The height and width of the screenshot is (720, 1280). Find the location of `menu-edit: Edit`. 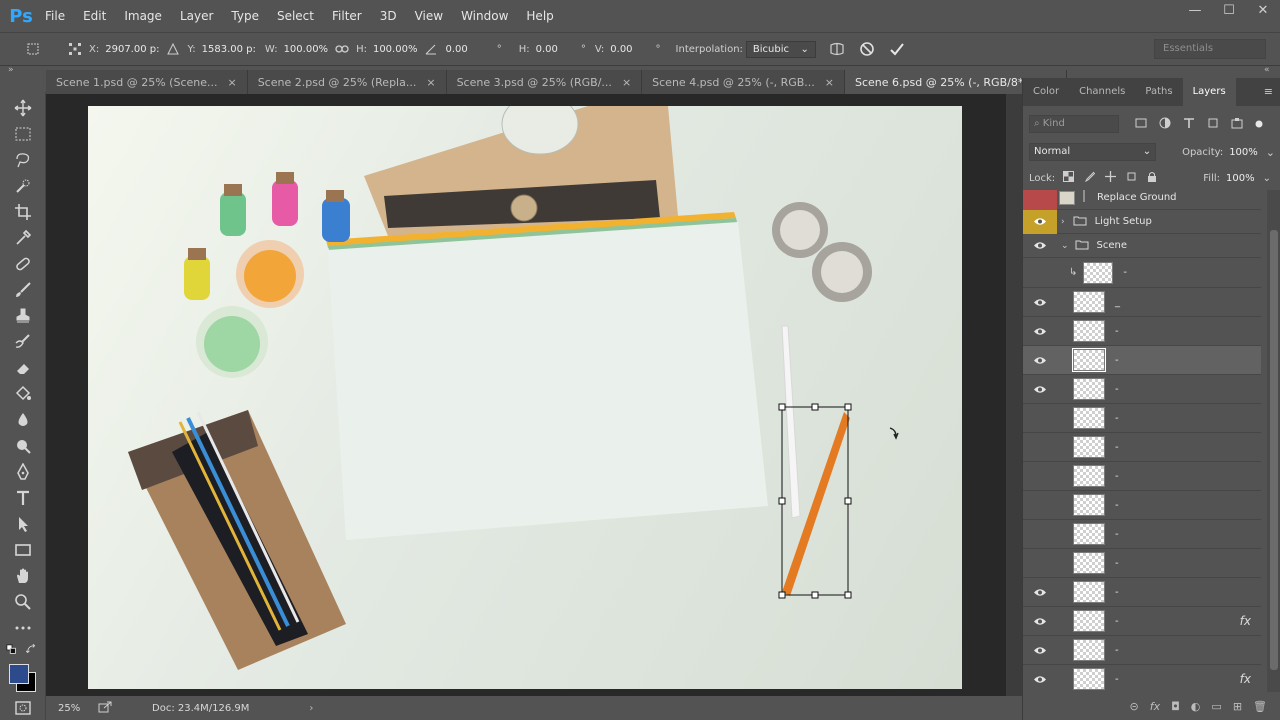

menu-edit: Edit is located at coordinates (94, 16).